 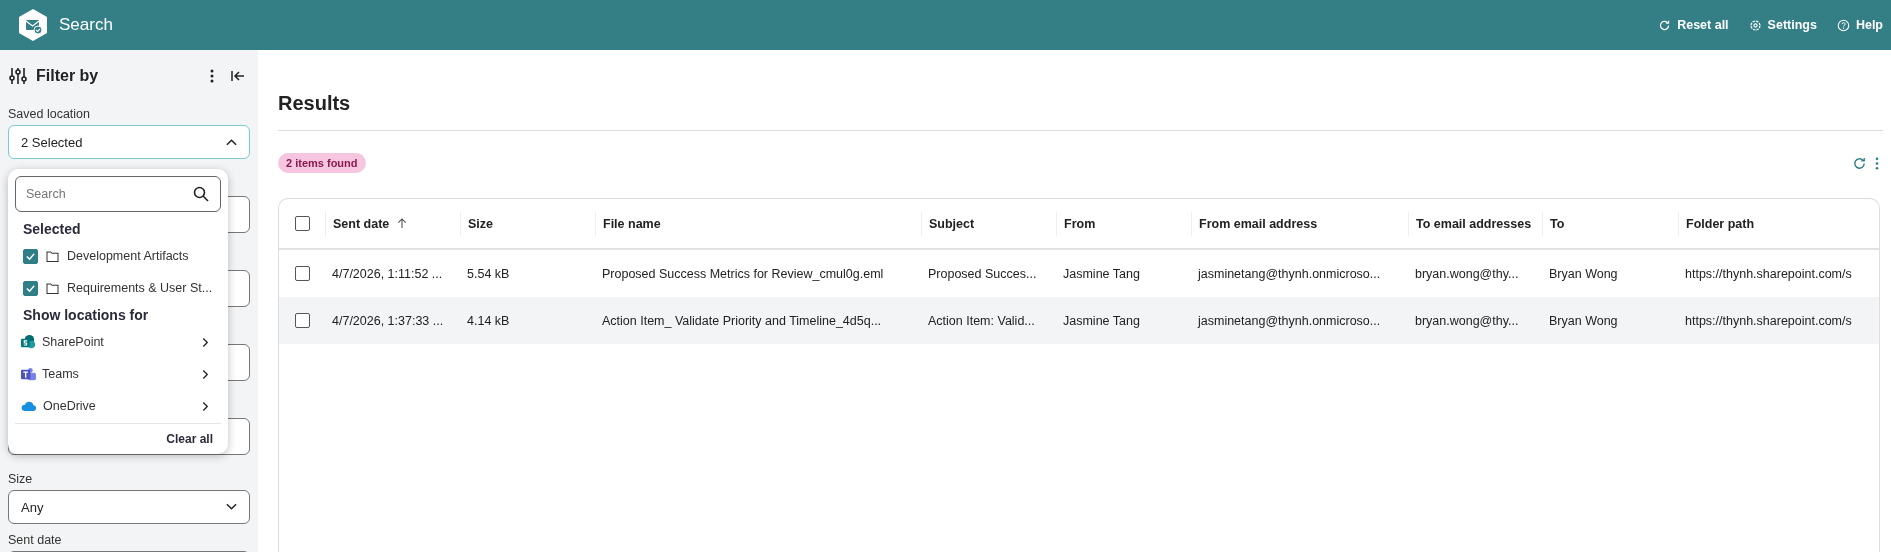 What do you see at coordinates (488, 273) in the screenshot?
I see `table-cell: 5.54 kB` at bounding box center [488, 273].